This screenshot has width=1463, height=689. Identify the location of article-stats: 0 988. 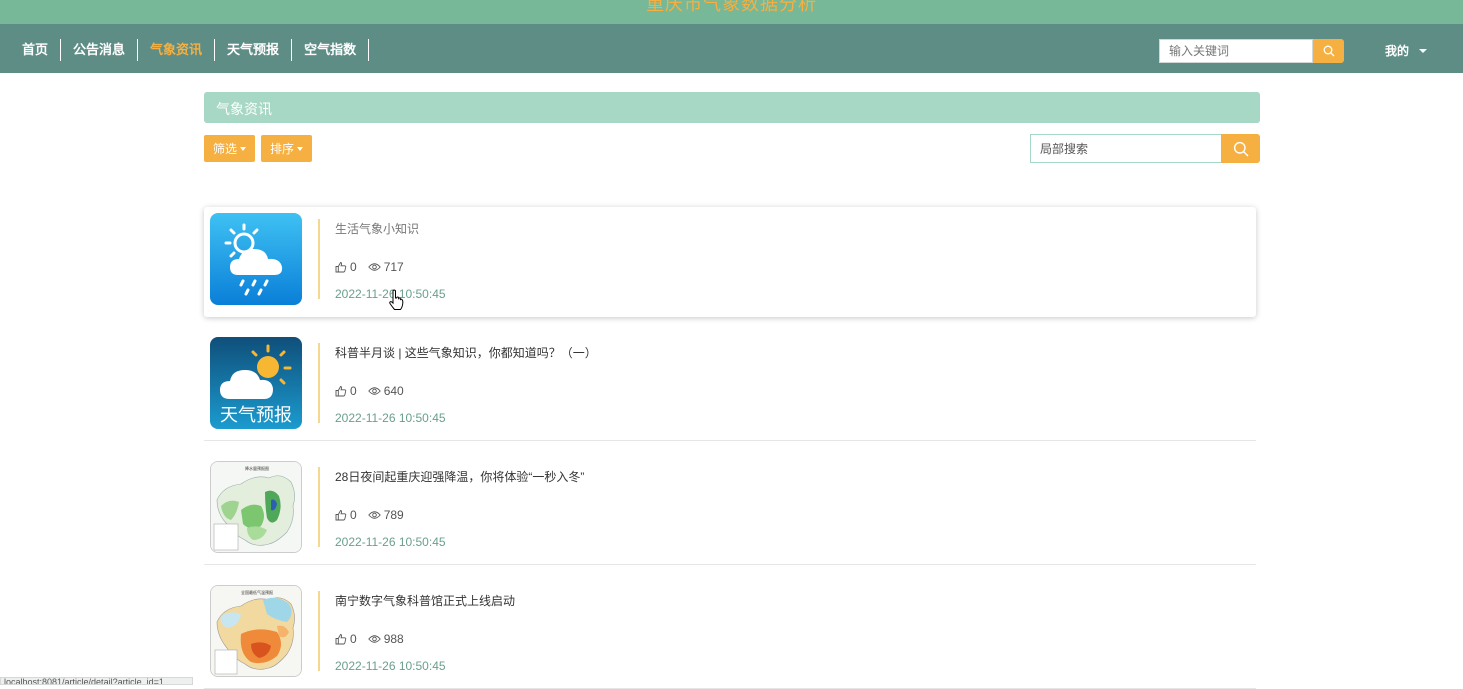
(375, 639).